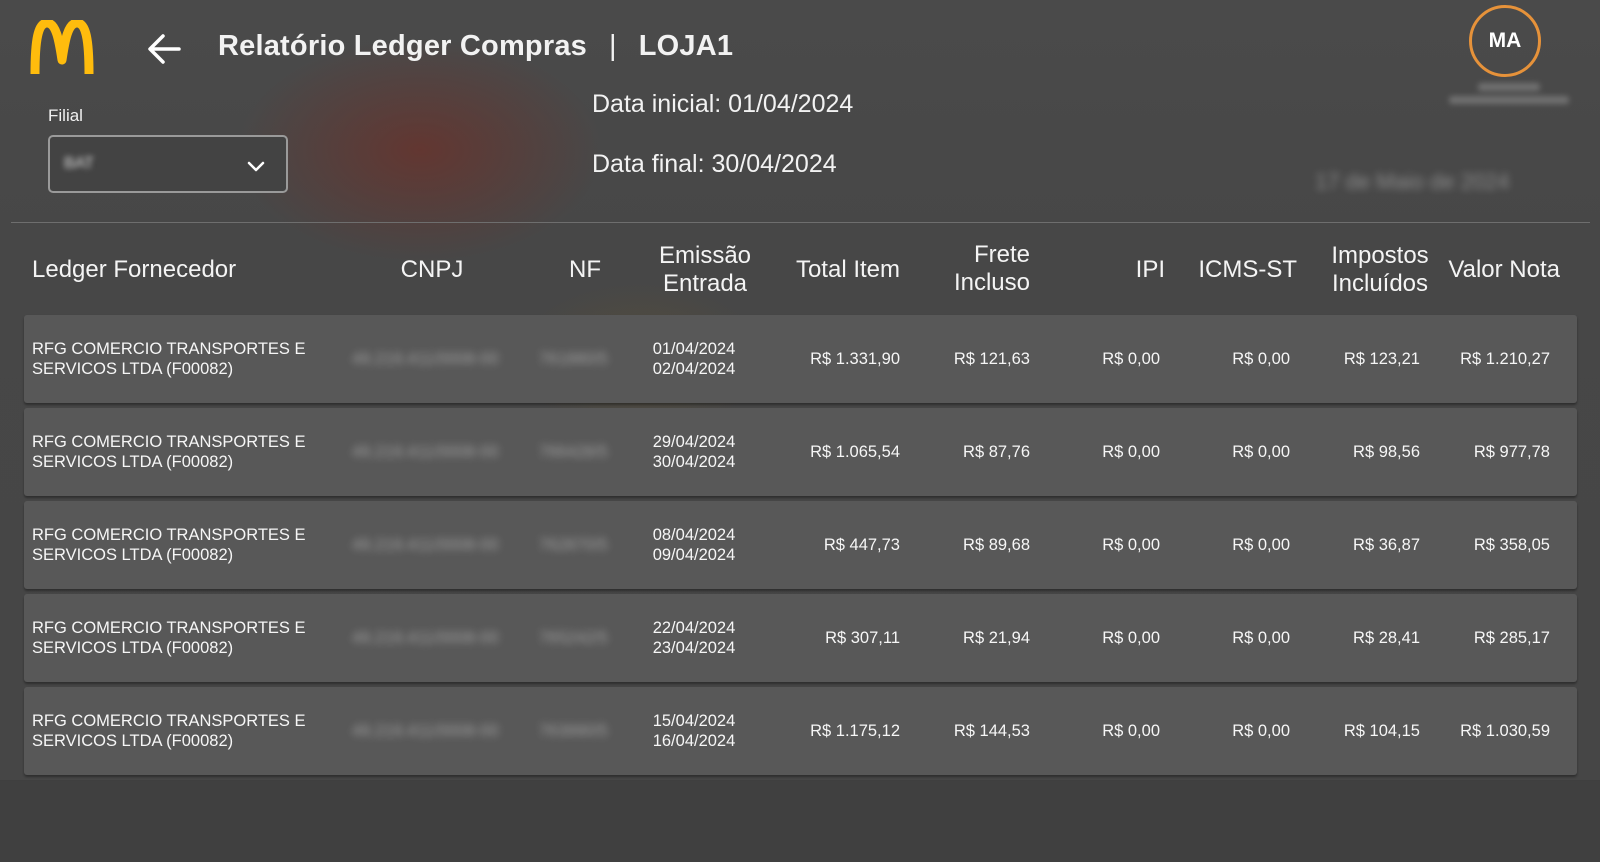 The image size is (1600, 862). I want to click on user-info, so click(1509, 98).